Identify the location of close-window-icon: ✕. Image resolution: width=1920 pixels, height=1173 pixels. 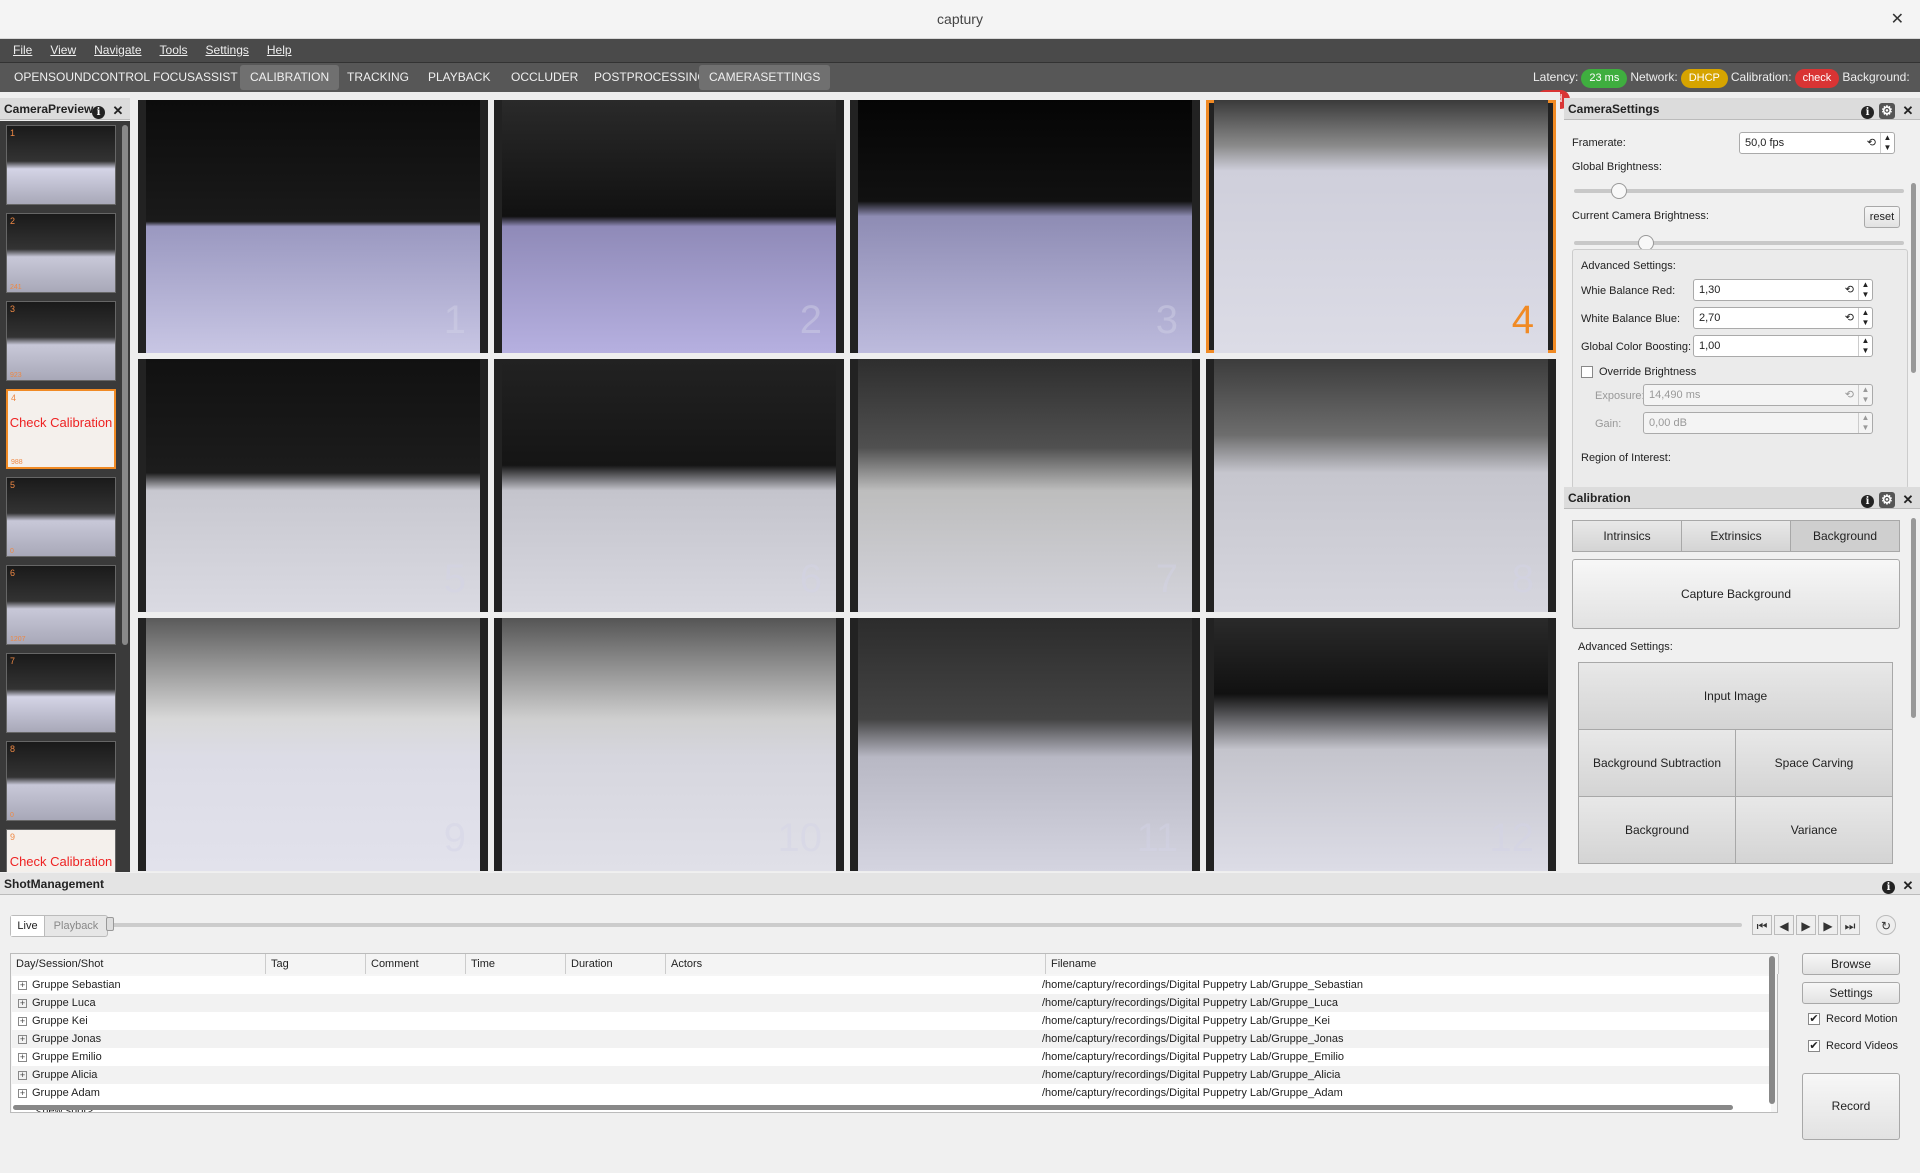
(1897, 19).